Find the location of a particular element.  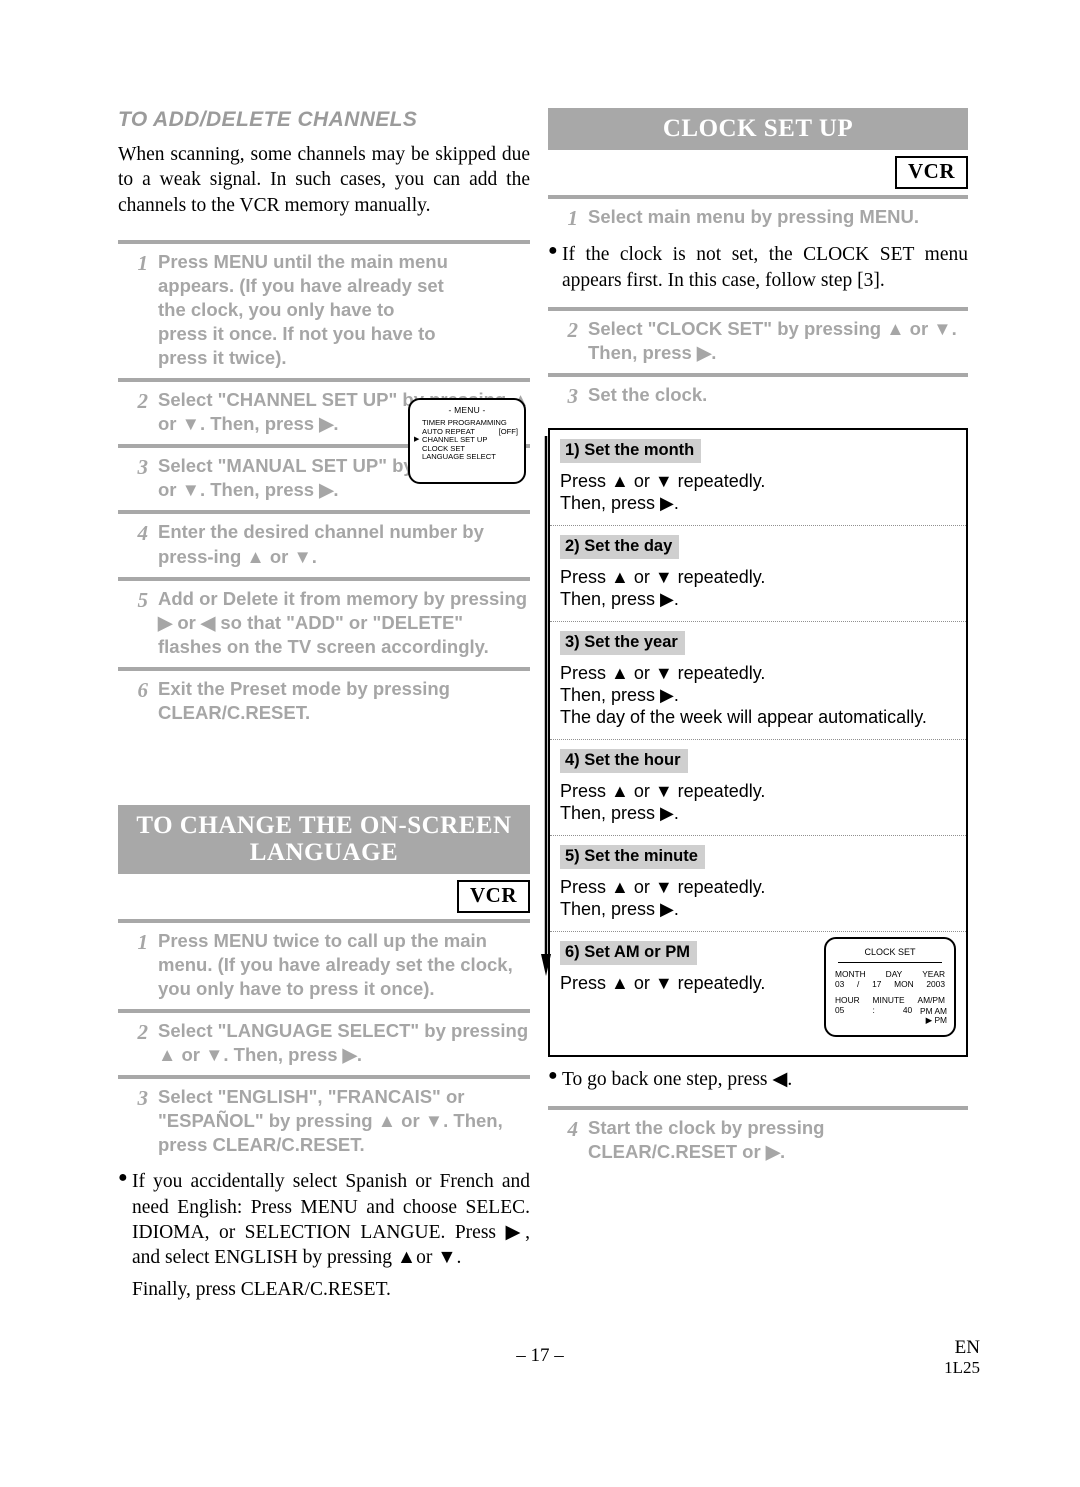

osd-ampm-pm-left: PM is located at coordinates (926, 1010).